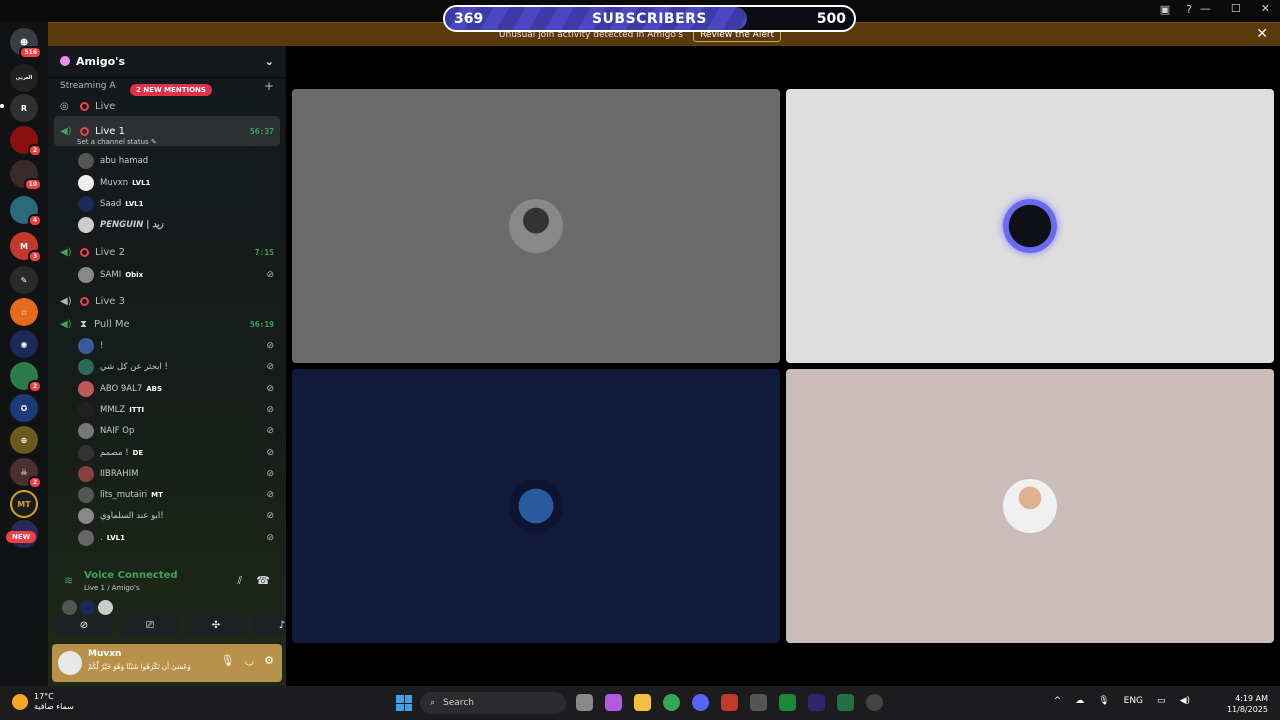 This screenshot has width=1280, height=720. What do you see at coordinates (263, 581) in the screenshot?
I see `disconnect-icon: ☎` at bounding box center [263, 581].